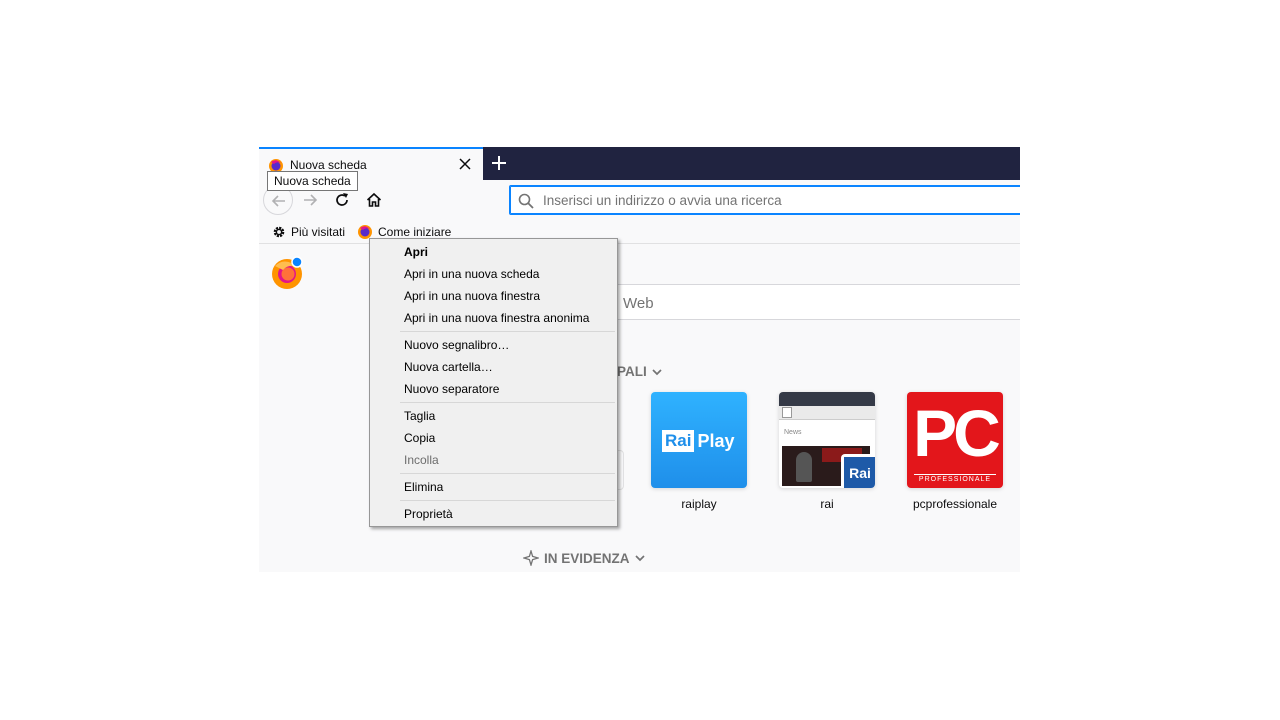 The height and width of the screenshot is (720, 1280). What do you see at coordinates (421, 460) in the screenshot?
I see `menu-item: Incolla` at bounding box center [421, 460].